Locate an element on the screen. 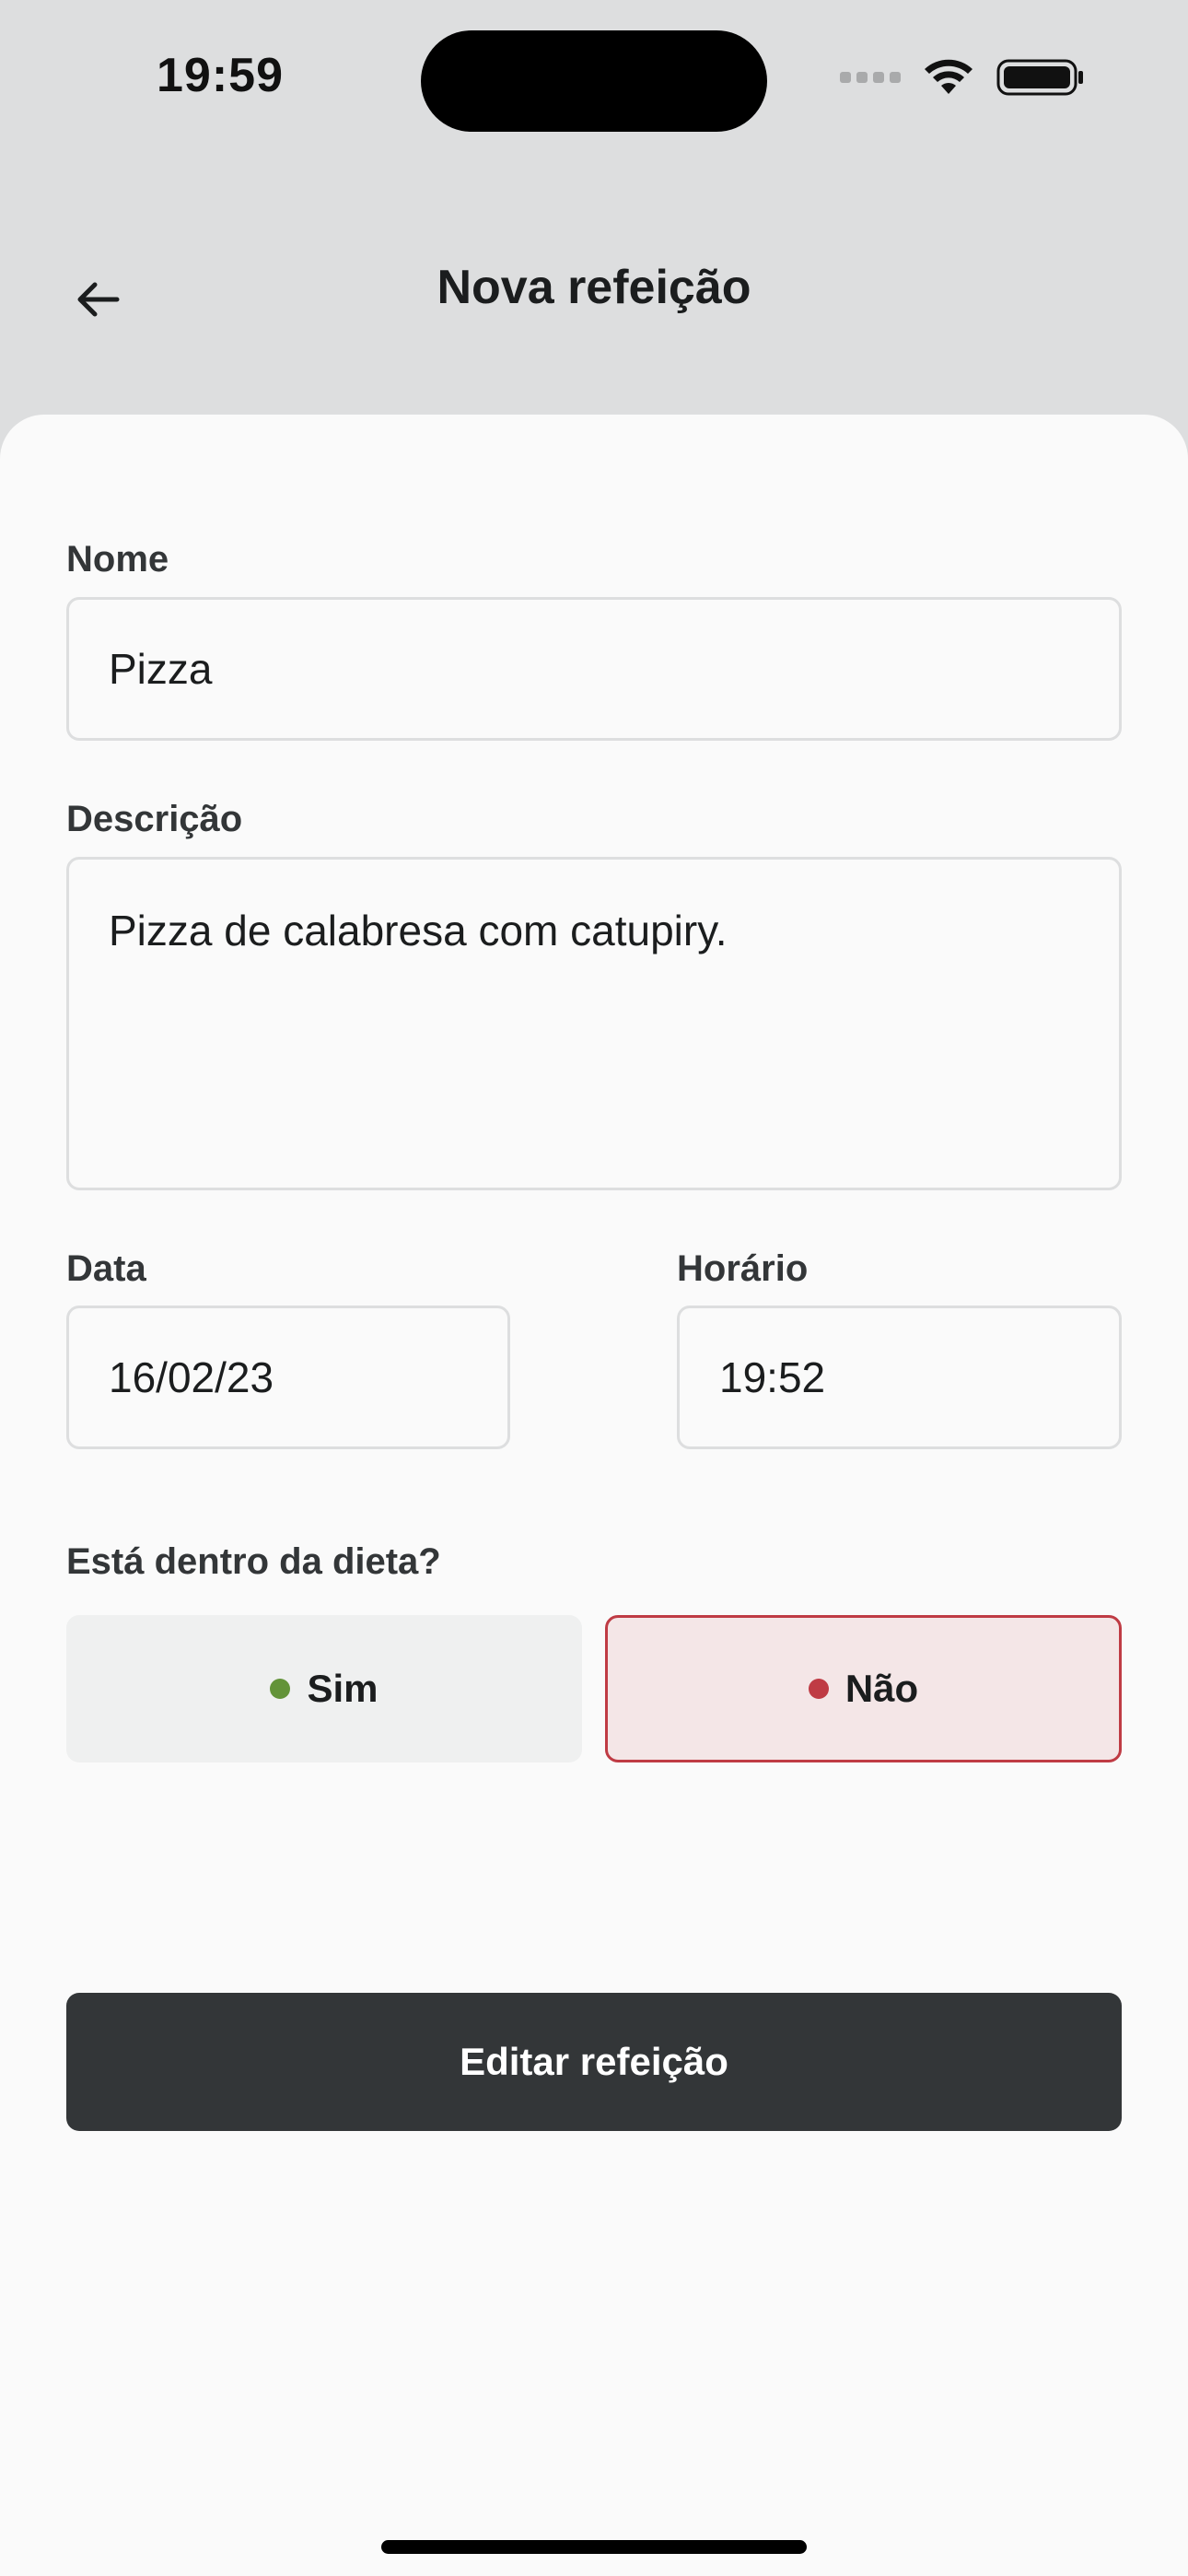  name-value: Pizza is located at coordinates (161, 669).